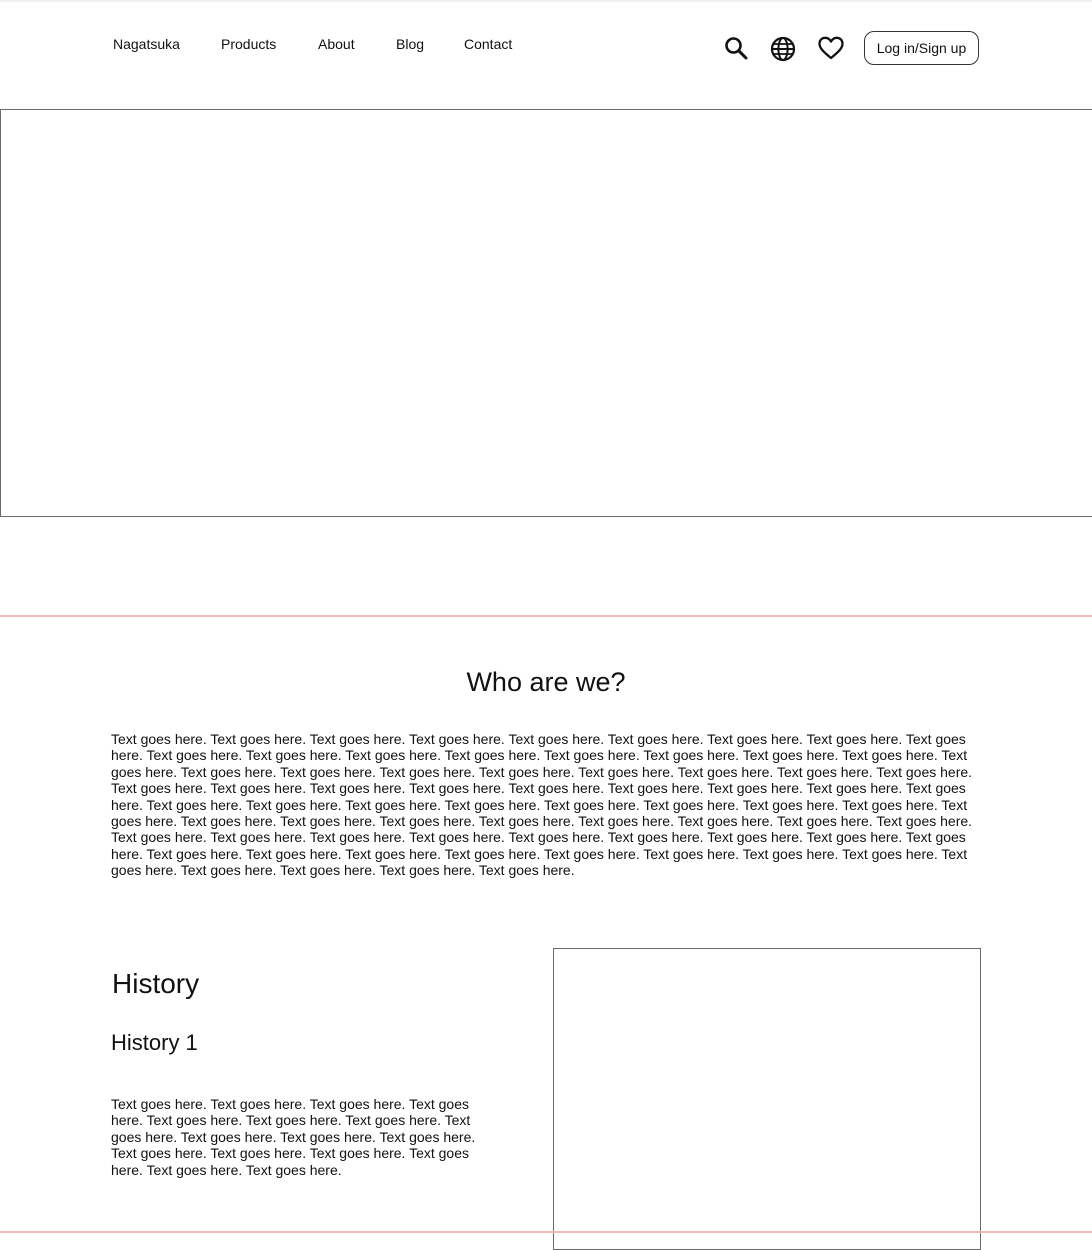  I want to click on nav-link-contact: Contact, so click(488, 44).